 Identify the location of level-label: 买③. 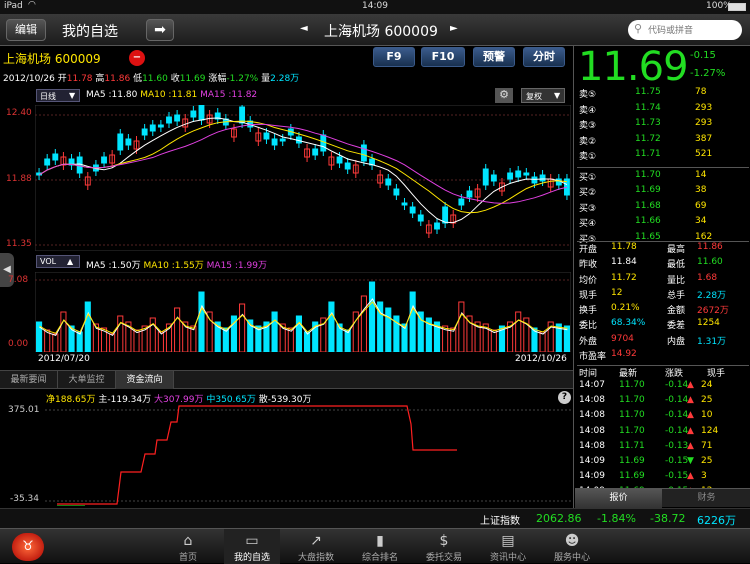
(588, 208).